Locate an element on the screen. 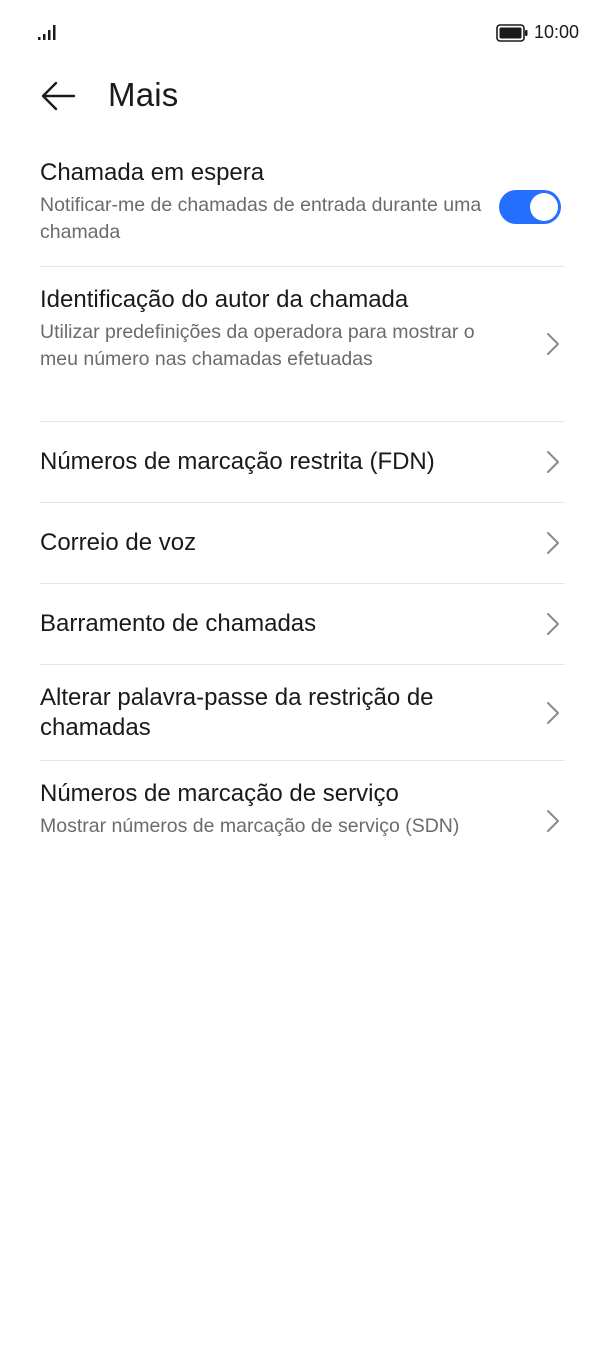  setting-voicemail: Correio de voz is located at coordinates (302, 543).